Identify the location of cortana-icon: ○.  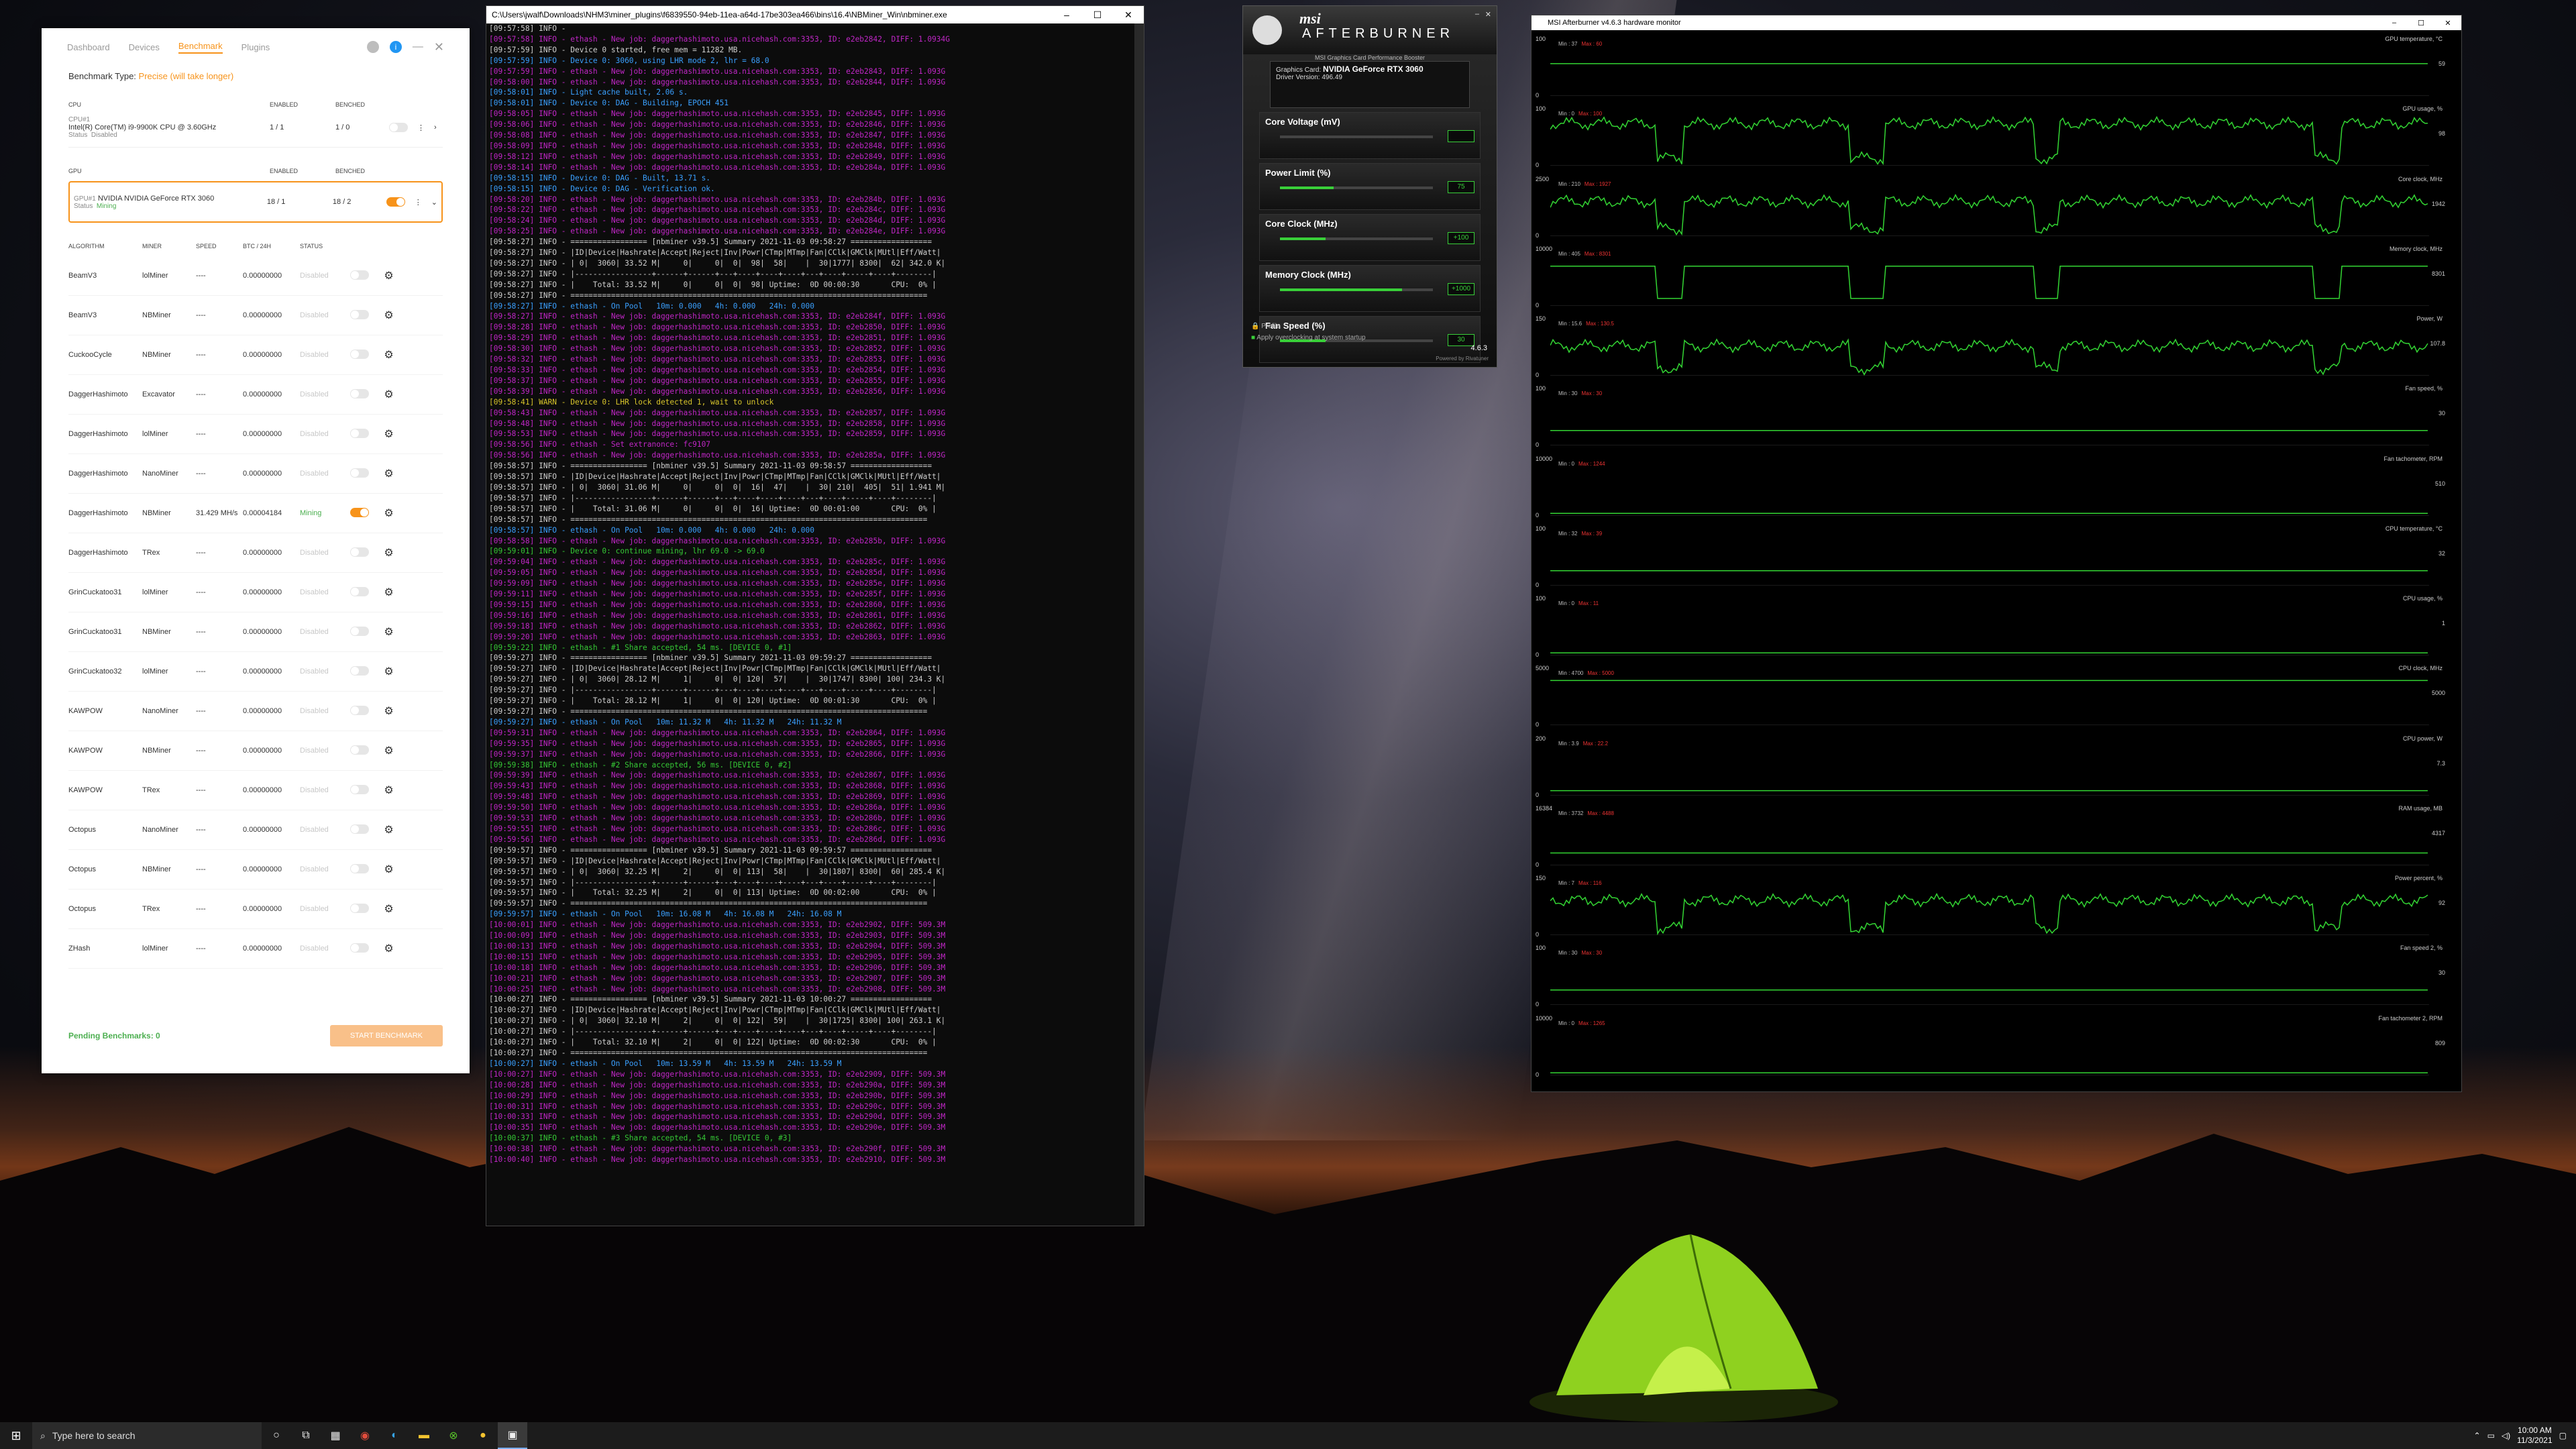
(276, 1435).